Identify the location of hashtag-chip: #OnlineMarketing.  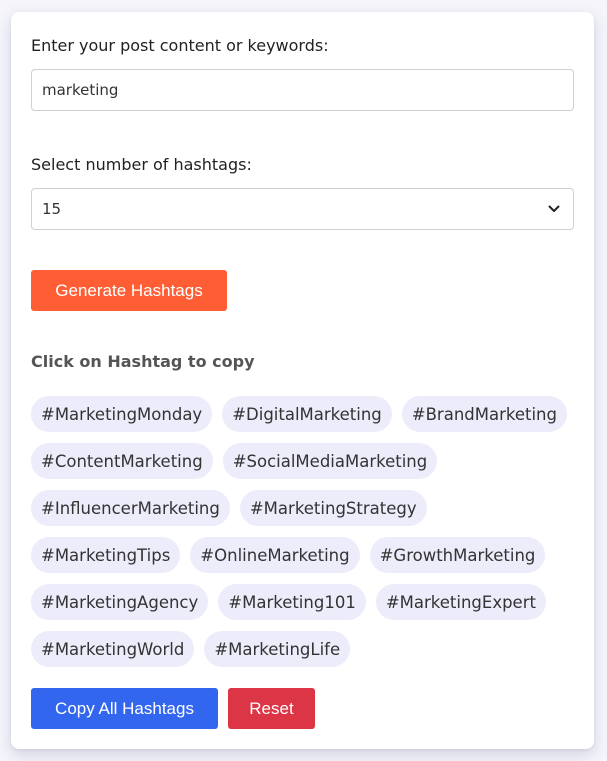
(275, 555).